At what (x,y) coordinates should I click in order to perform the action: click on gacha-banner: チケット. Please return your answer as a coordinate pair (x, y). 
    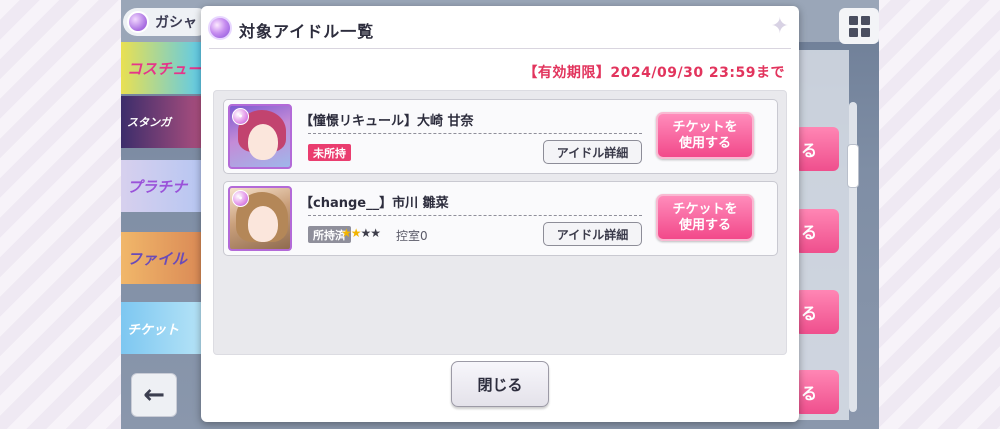
    Looking at the image, I should click on (163, 328).